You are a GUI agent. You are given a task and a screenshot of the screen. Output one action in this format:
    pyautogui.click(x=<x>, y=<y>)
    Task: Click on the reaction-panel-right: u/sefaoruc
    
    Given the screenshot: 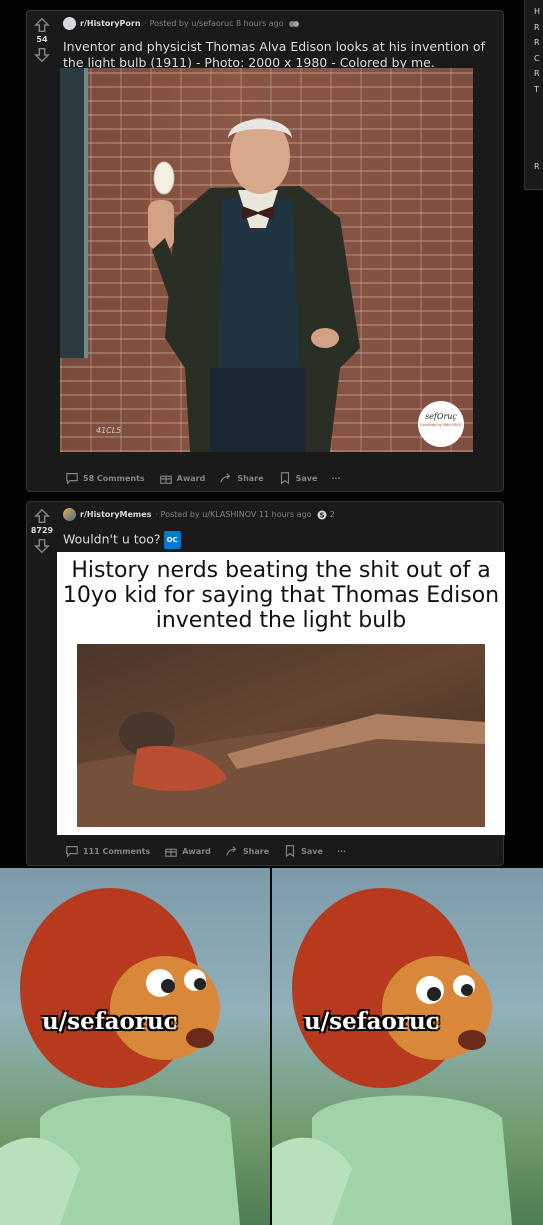 What is the action you would take?
    pyautogui.click(x=407, y=1046)
    